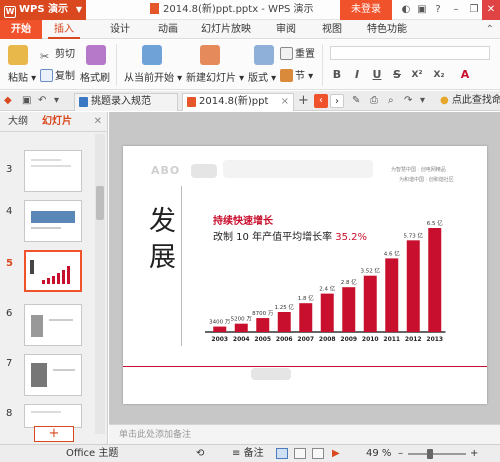  What do you see at coordinates (391, 101) in the screenshot?
I see `preview-icon: ⌕` at bounding box center [391, 101].